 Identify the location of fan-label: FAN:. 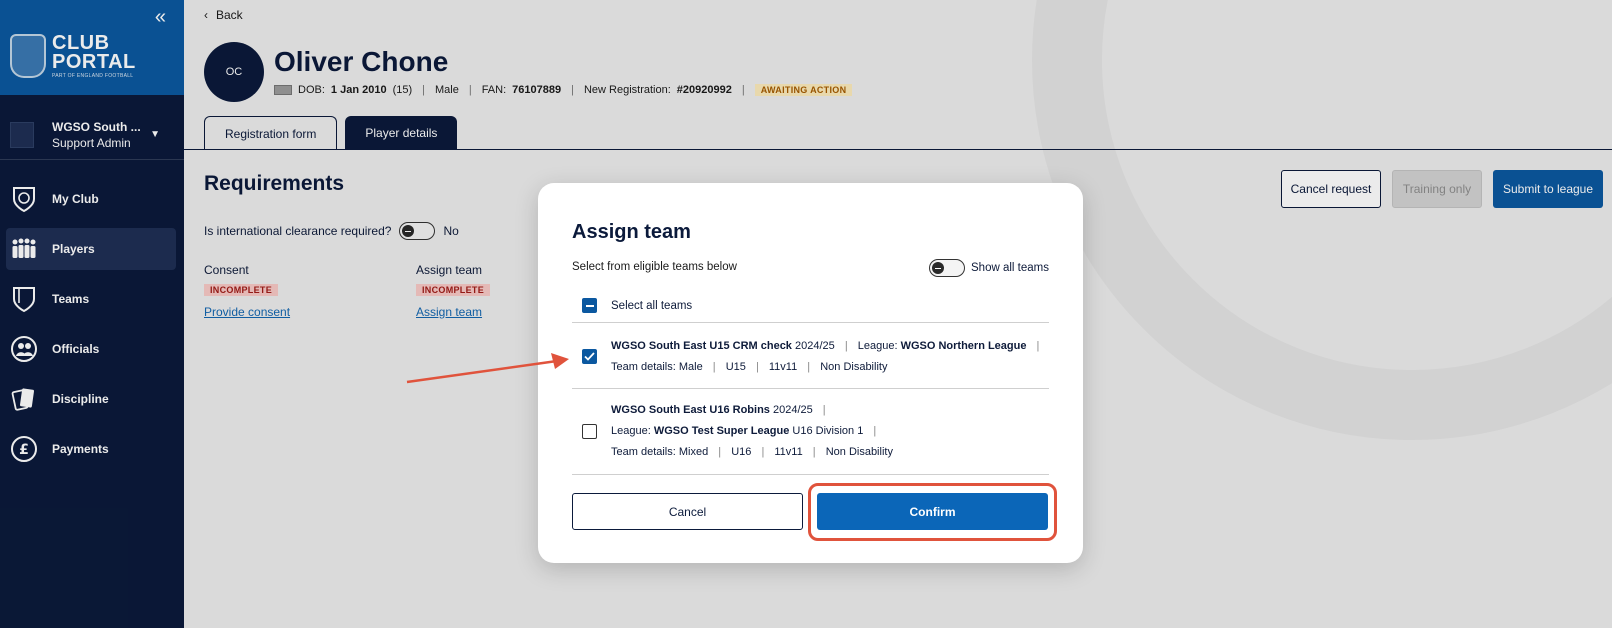
(494, 90).